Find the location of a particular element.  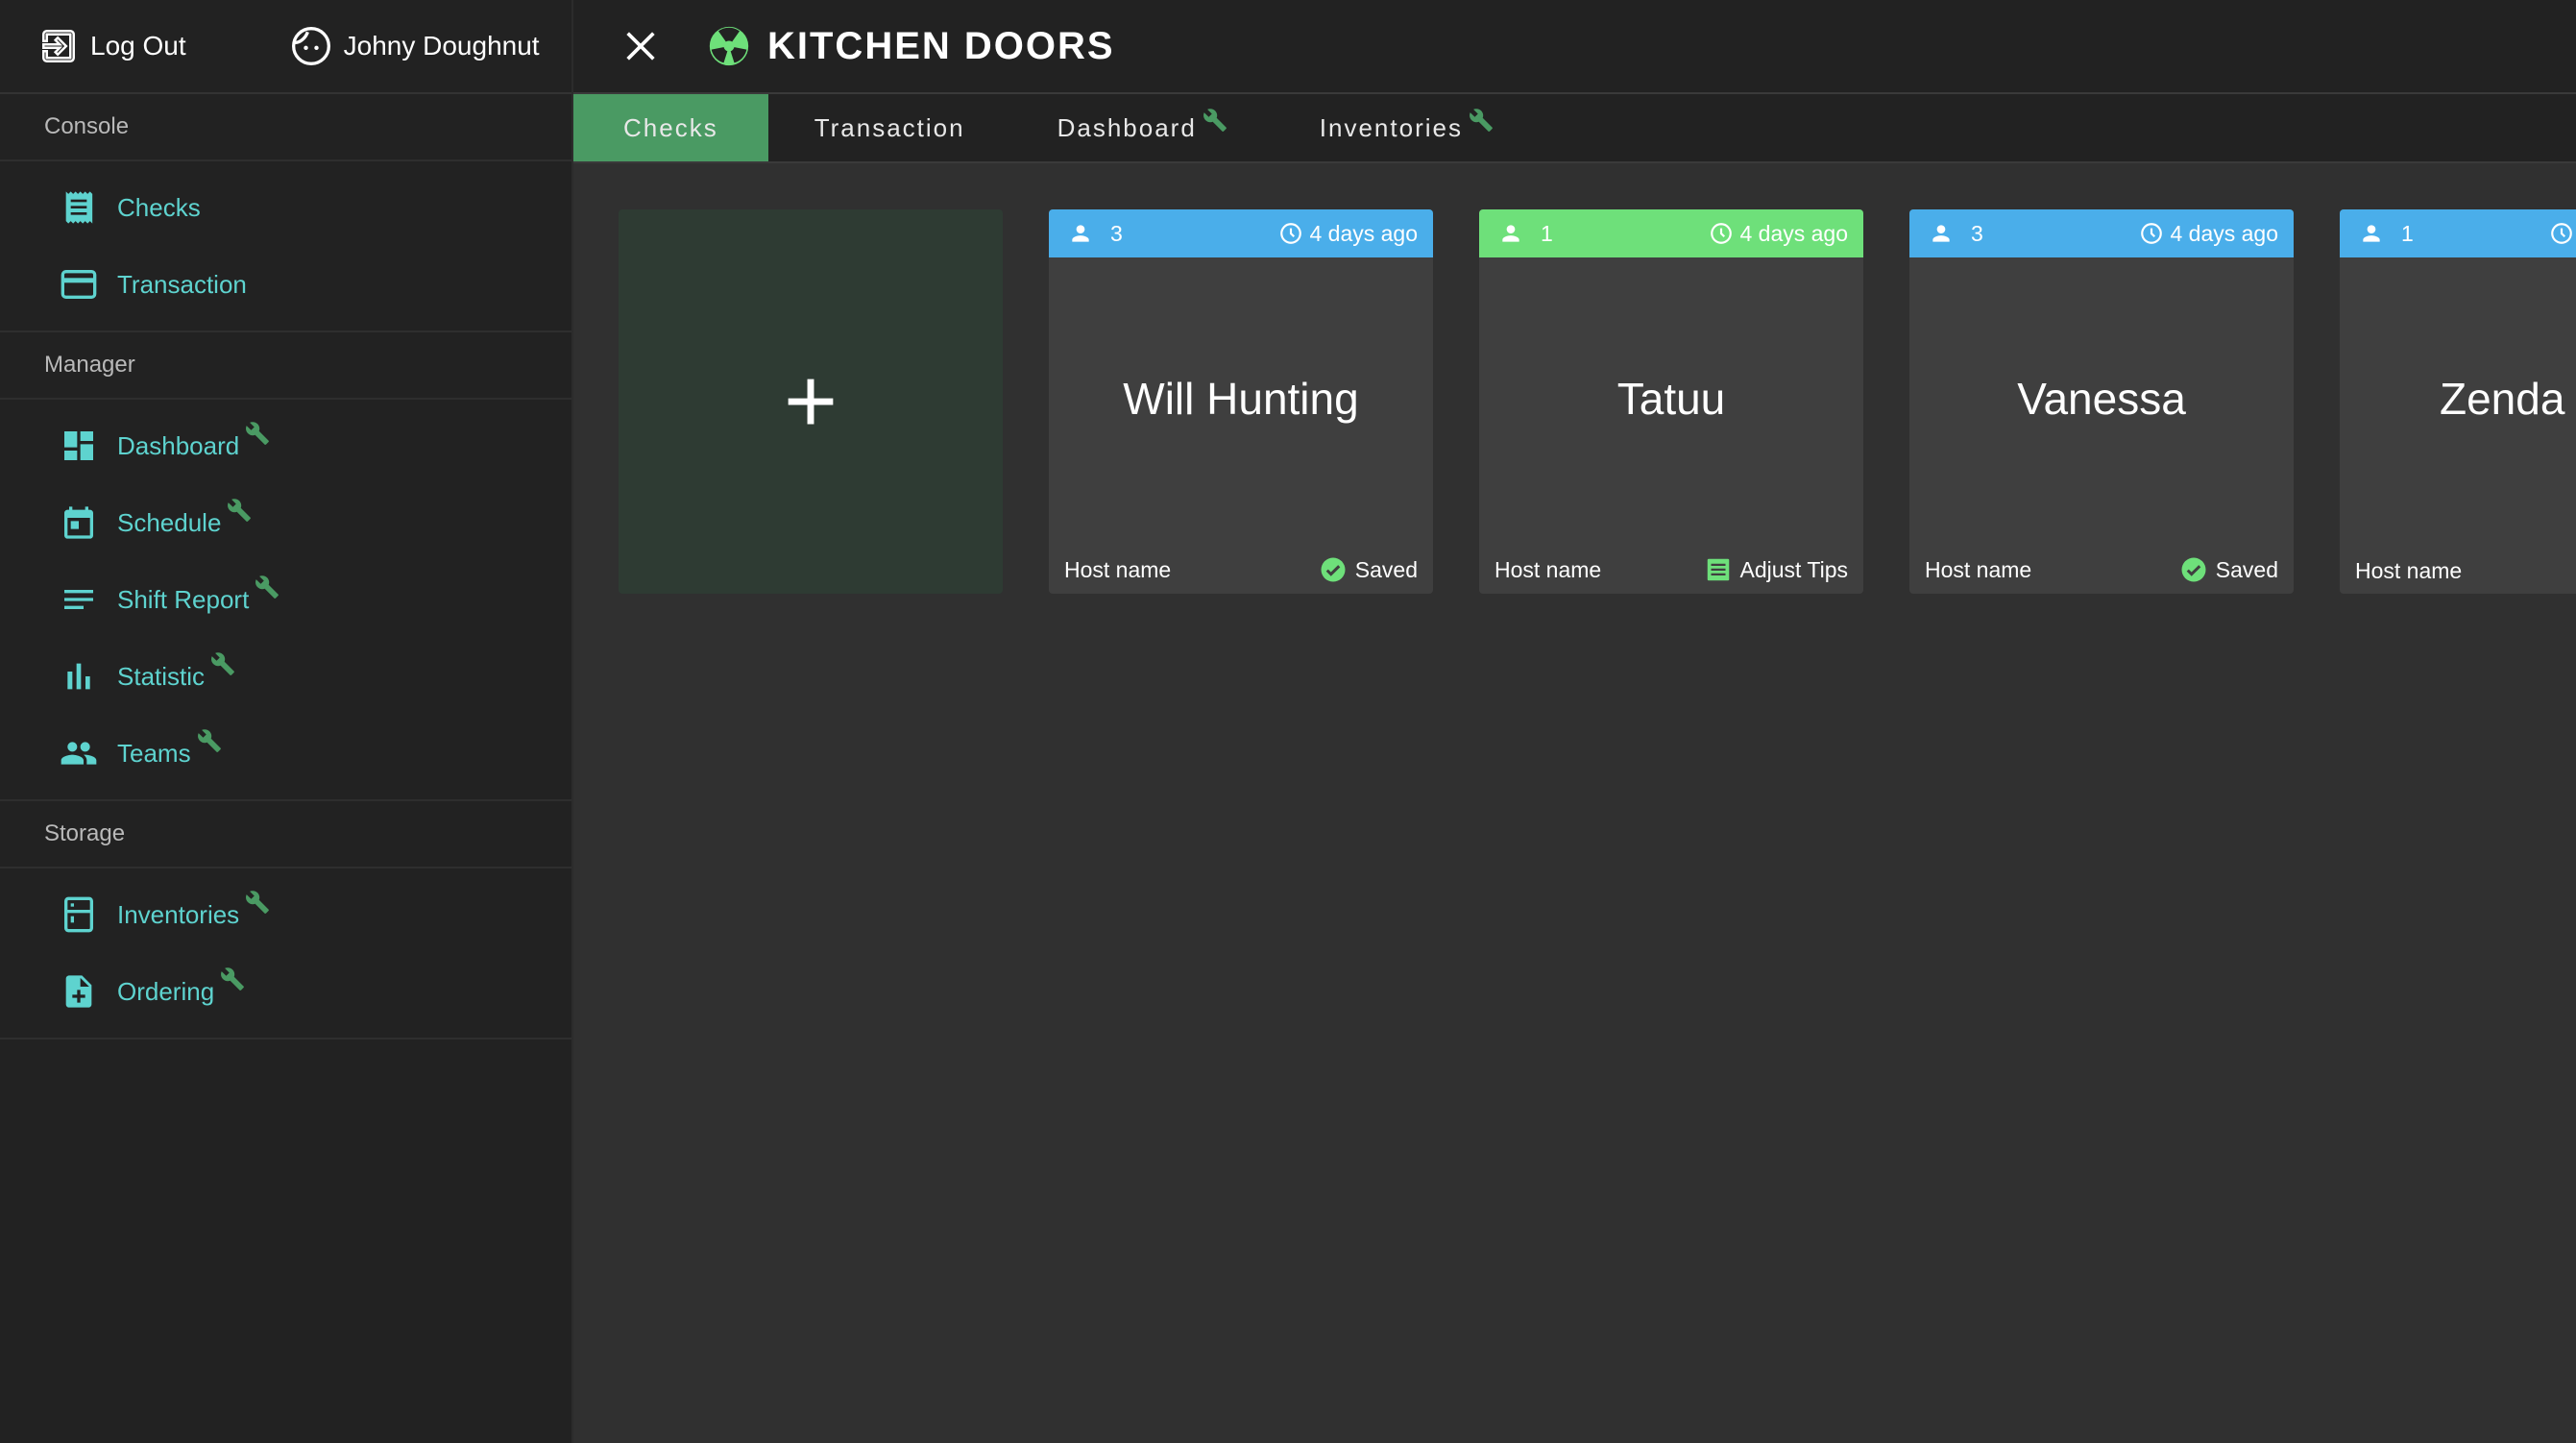

sidebar-item-schedule: Schedule is located at coordinates (285, 523).